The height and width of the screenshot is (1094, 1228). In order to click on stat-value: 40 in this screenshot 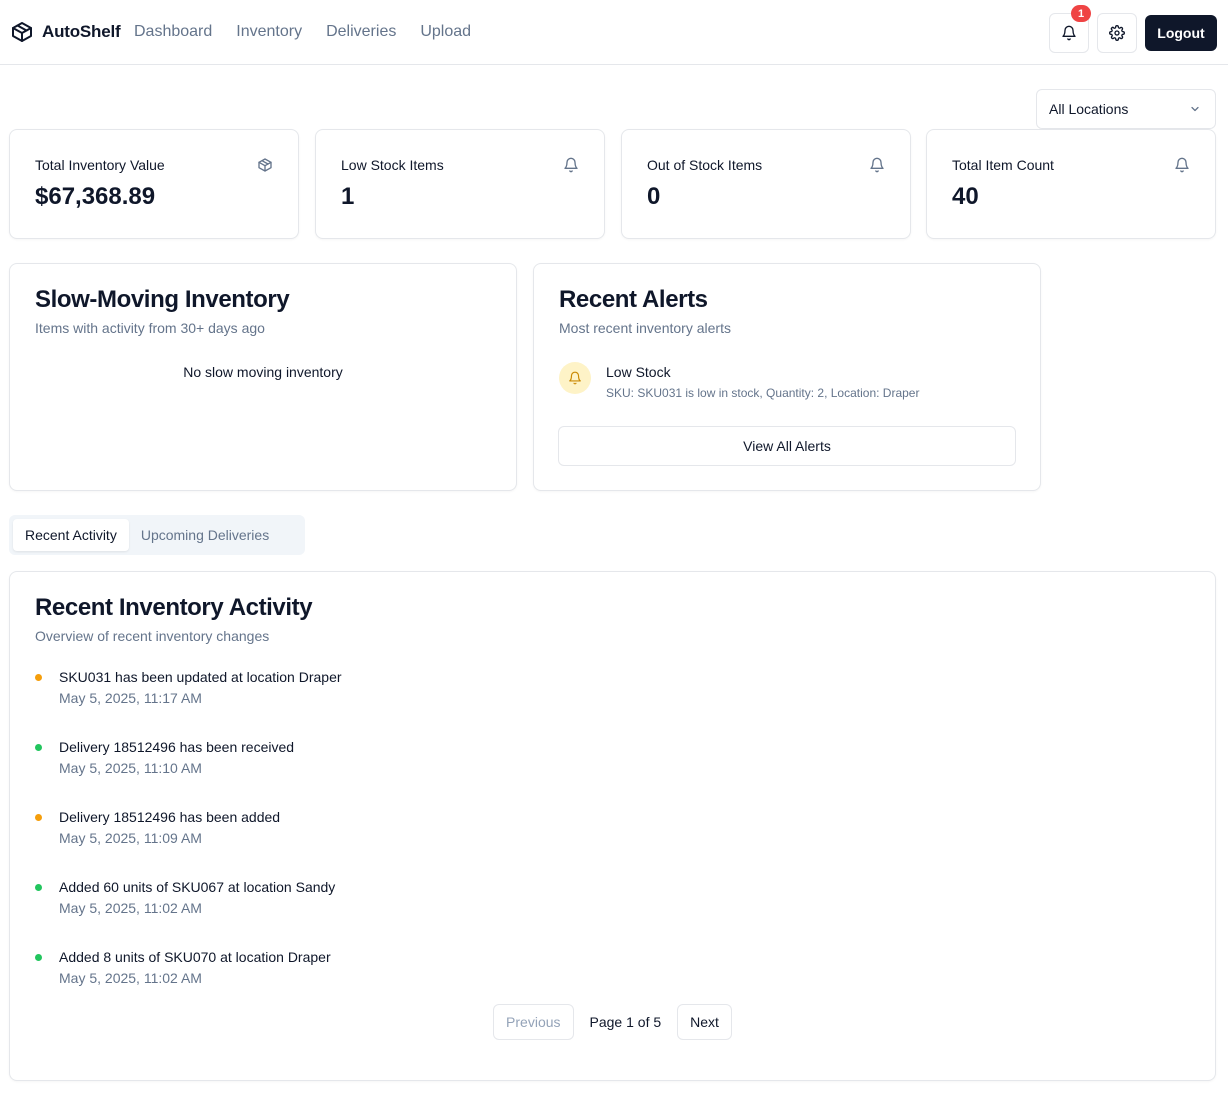, I will do `click(965, 196)`.